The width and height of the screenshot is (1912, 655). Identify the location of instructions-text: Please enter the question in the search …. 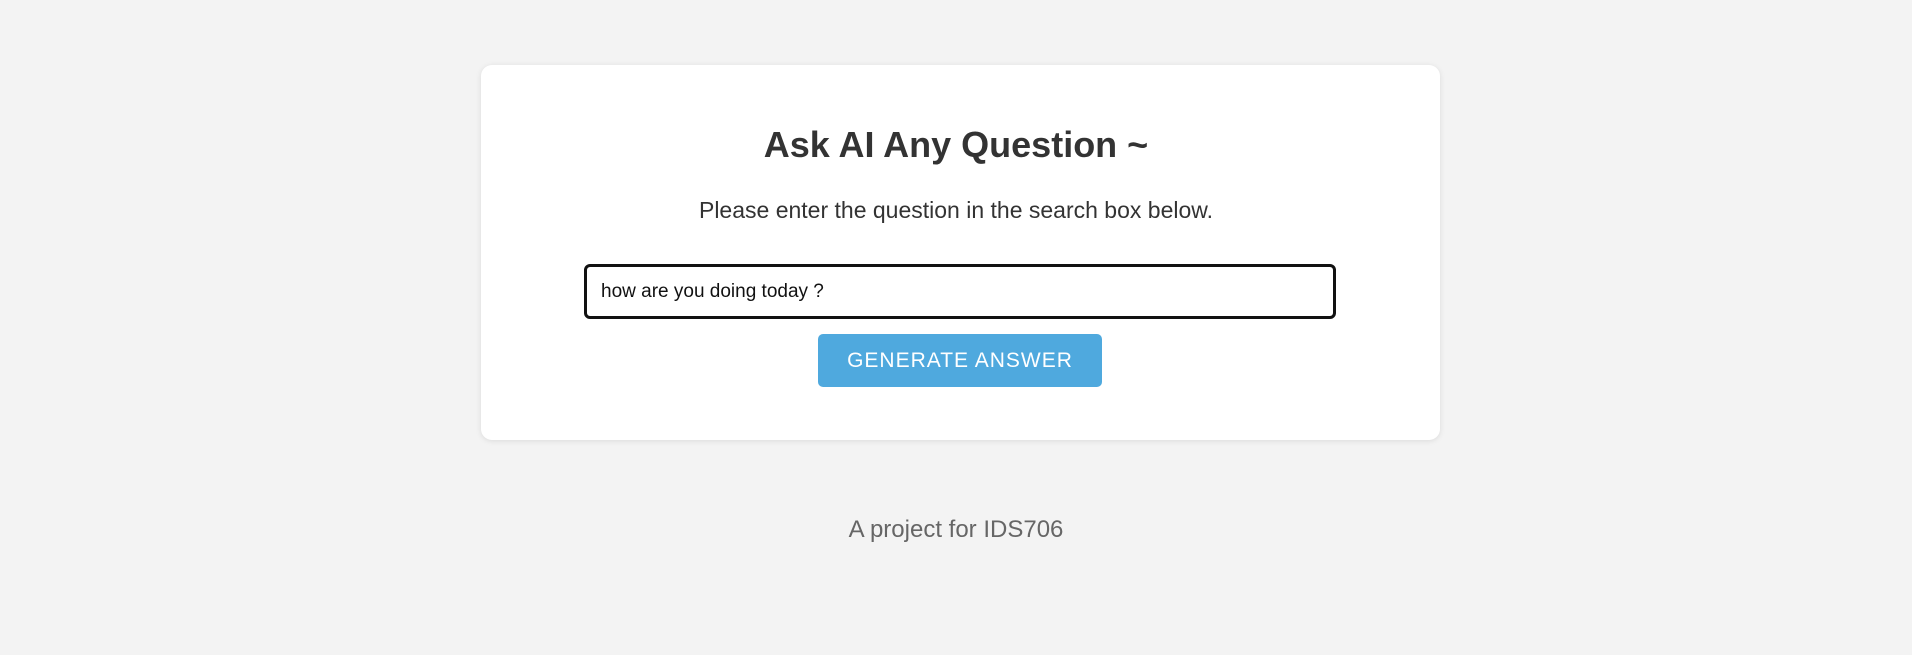
(955, 210).